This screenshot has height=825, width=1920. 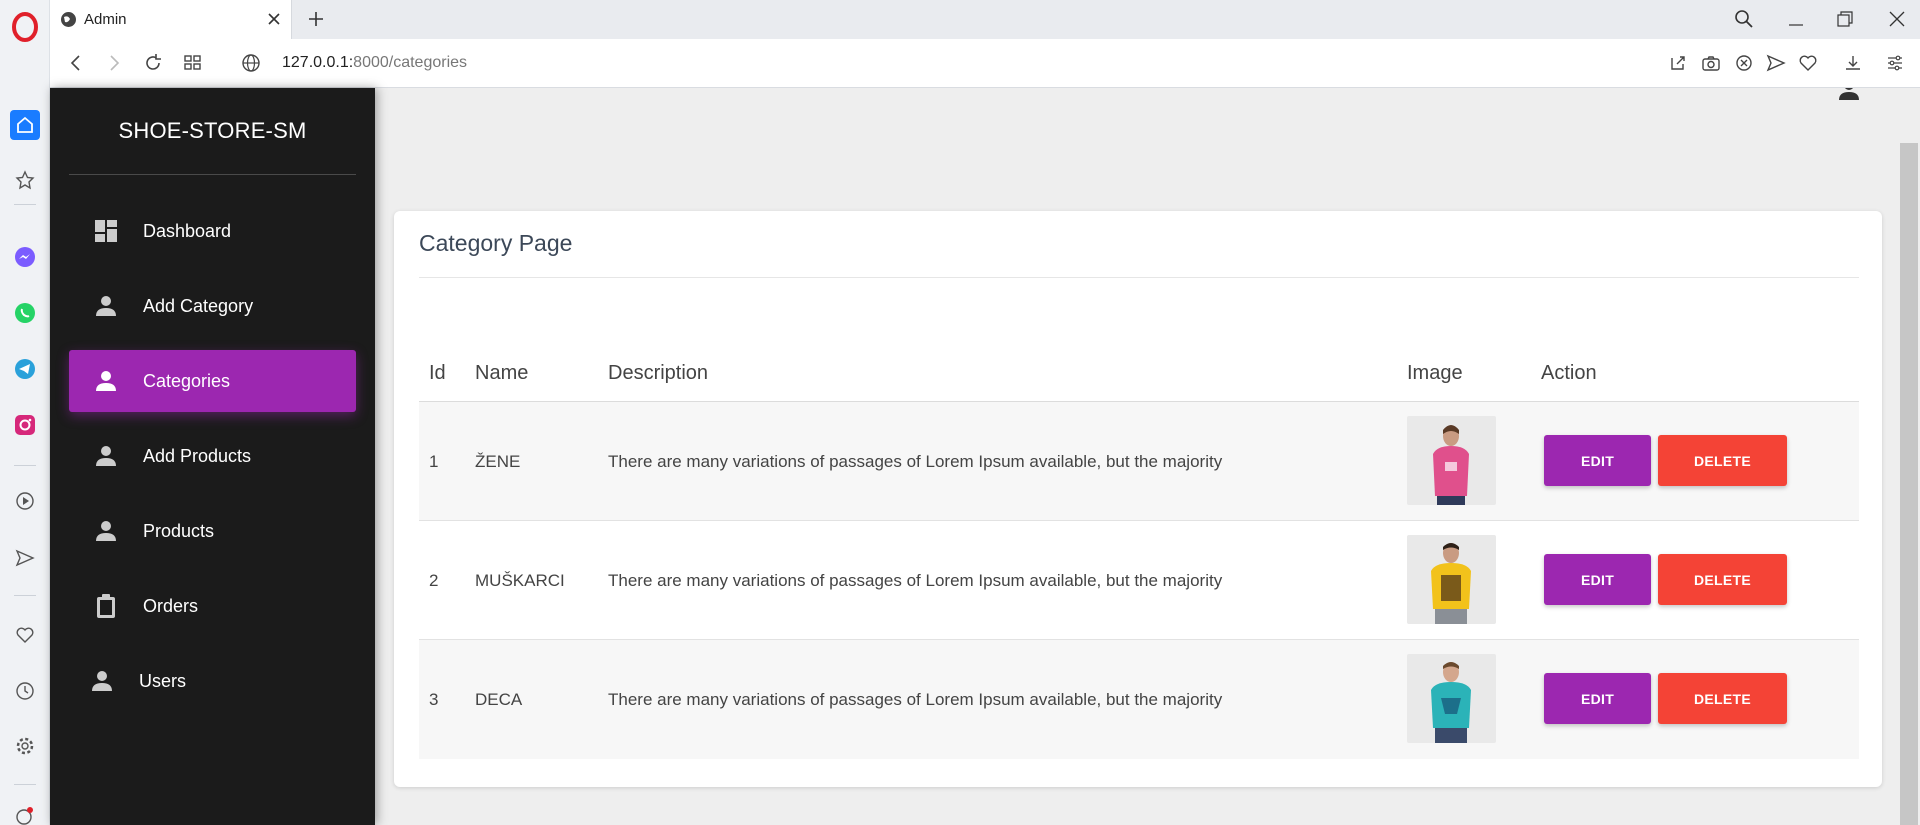 I want to click on settings-gear-icon, so click(x=25, y=746).